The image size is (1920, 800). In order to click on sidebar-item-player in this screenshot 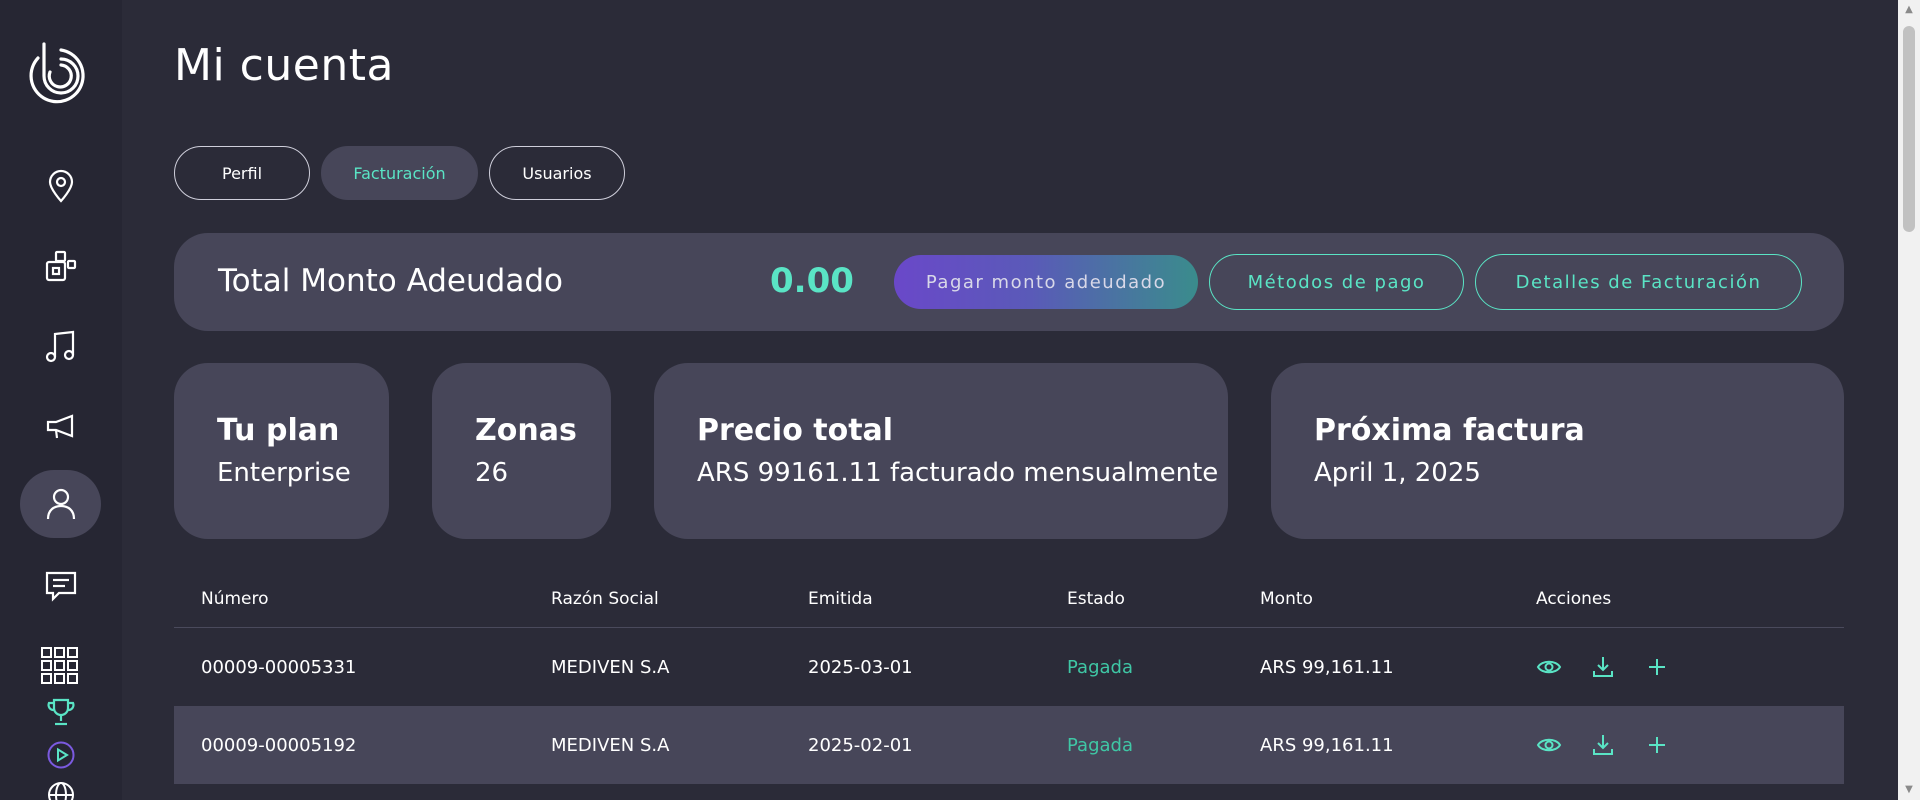, I will do `click(61, 755)`.